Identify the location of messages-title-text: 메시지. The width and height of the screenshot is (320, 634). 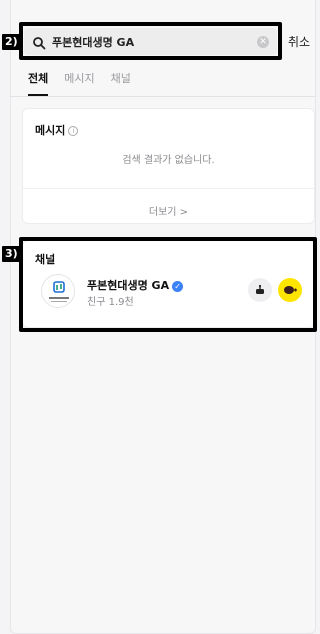
(50, 130).